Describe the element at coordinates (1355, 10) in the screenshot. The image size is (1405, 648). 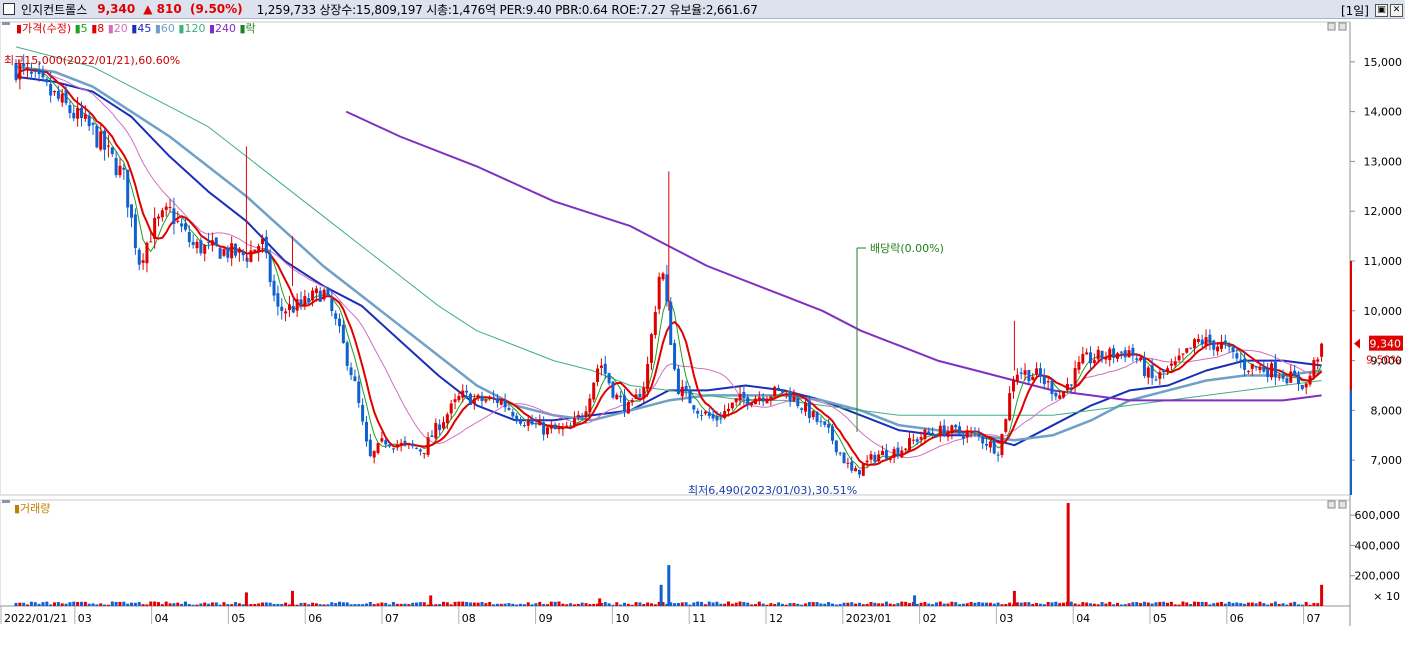
I see `period-selector: [1일]` at that location.